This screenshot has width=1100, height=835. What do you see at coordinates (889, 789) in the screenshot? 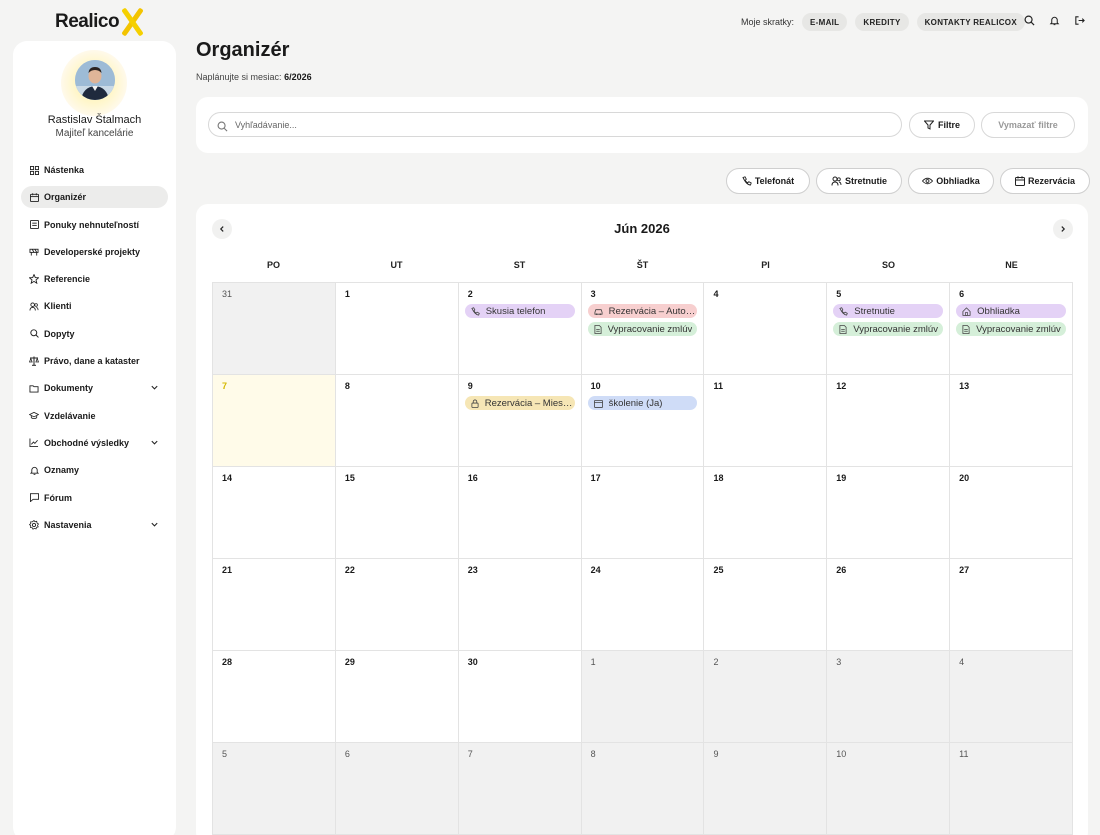
I see `calendar-day-outside: 10` at bounding box center [889, 789].